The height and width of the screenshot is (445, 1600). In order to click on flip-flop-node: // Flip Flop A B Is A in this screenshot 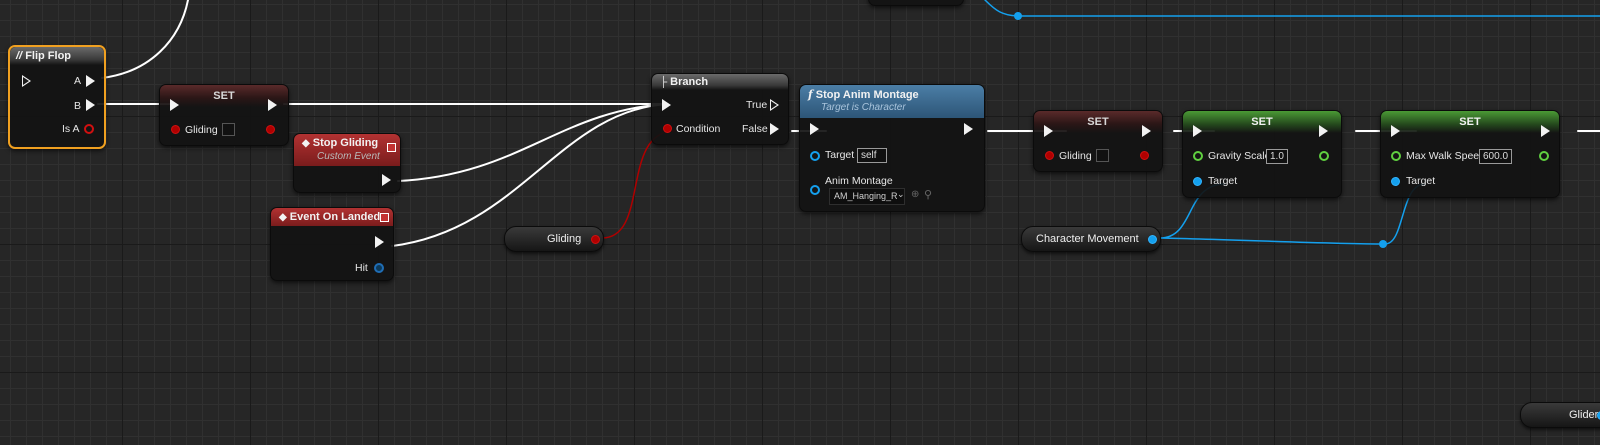, I will do `click(57, 97)`.